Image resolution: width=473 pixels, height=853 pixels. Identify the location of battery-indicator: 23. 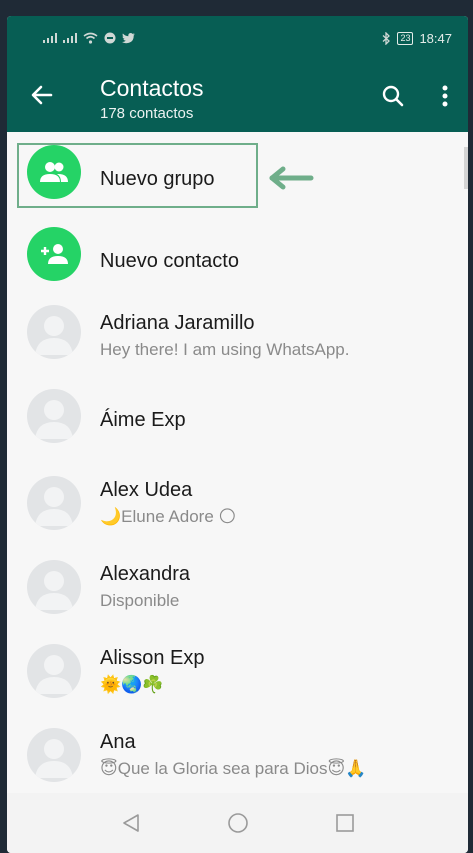
(405, 38).